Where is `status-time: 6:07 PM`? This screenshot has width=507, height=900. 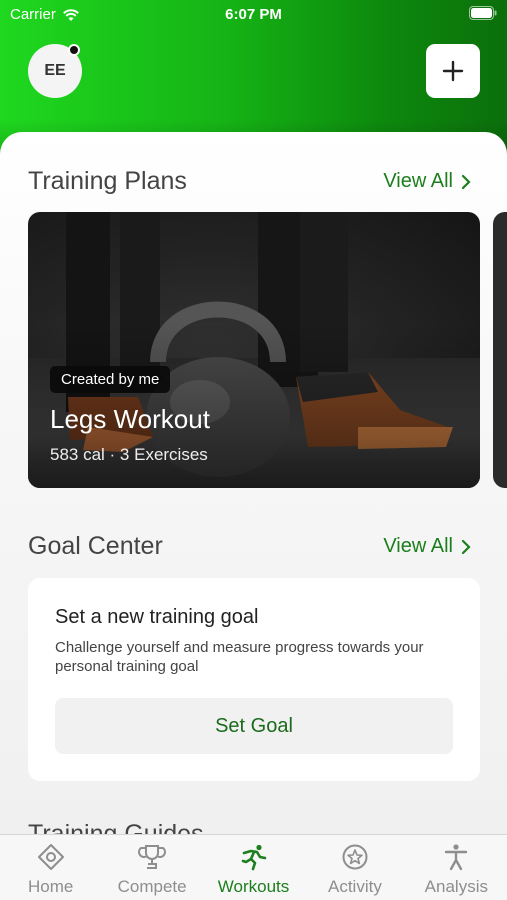
status-time: 6:07 PM is located at coordinates (253, 14).